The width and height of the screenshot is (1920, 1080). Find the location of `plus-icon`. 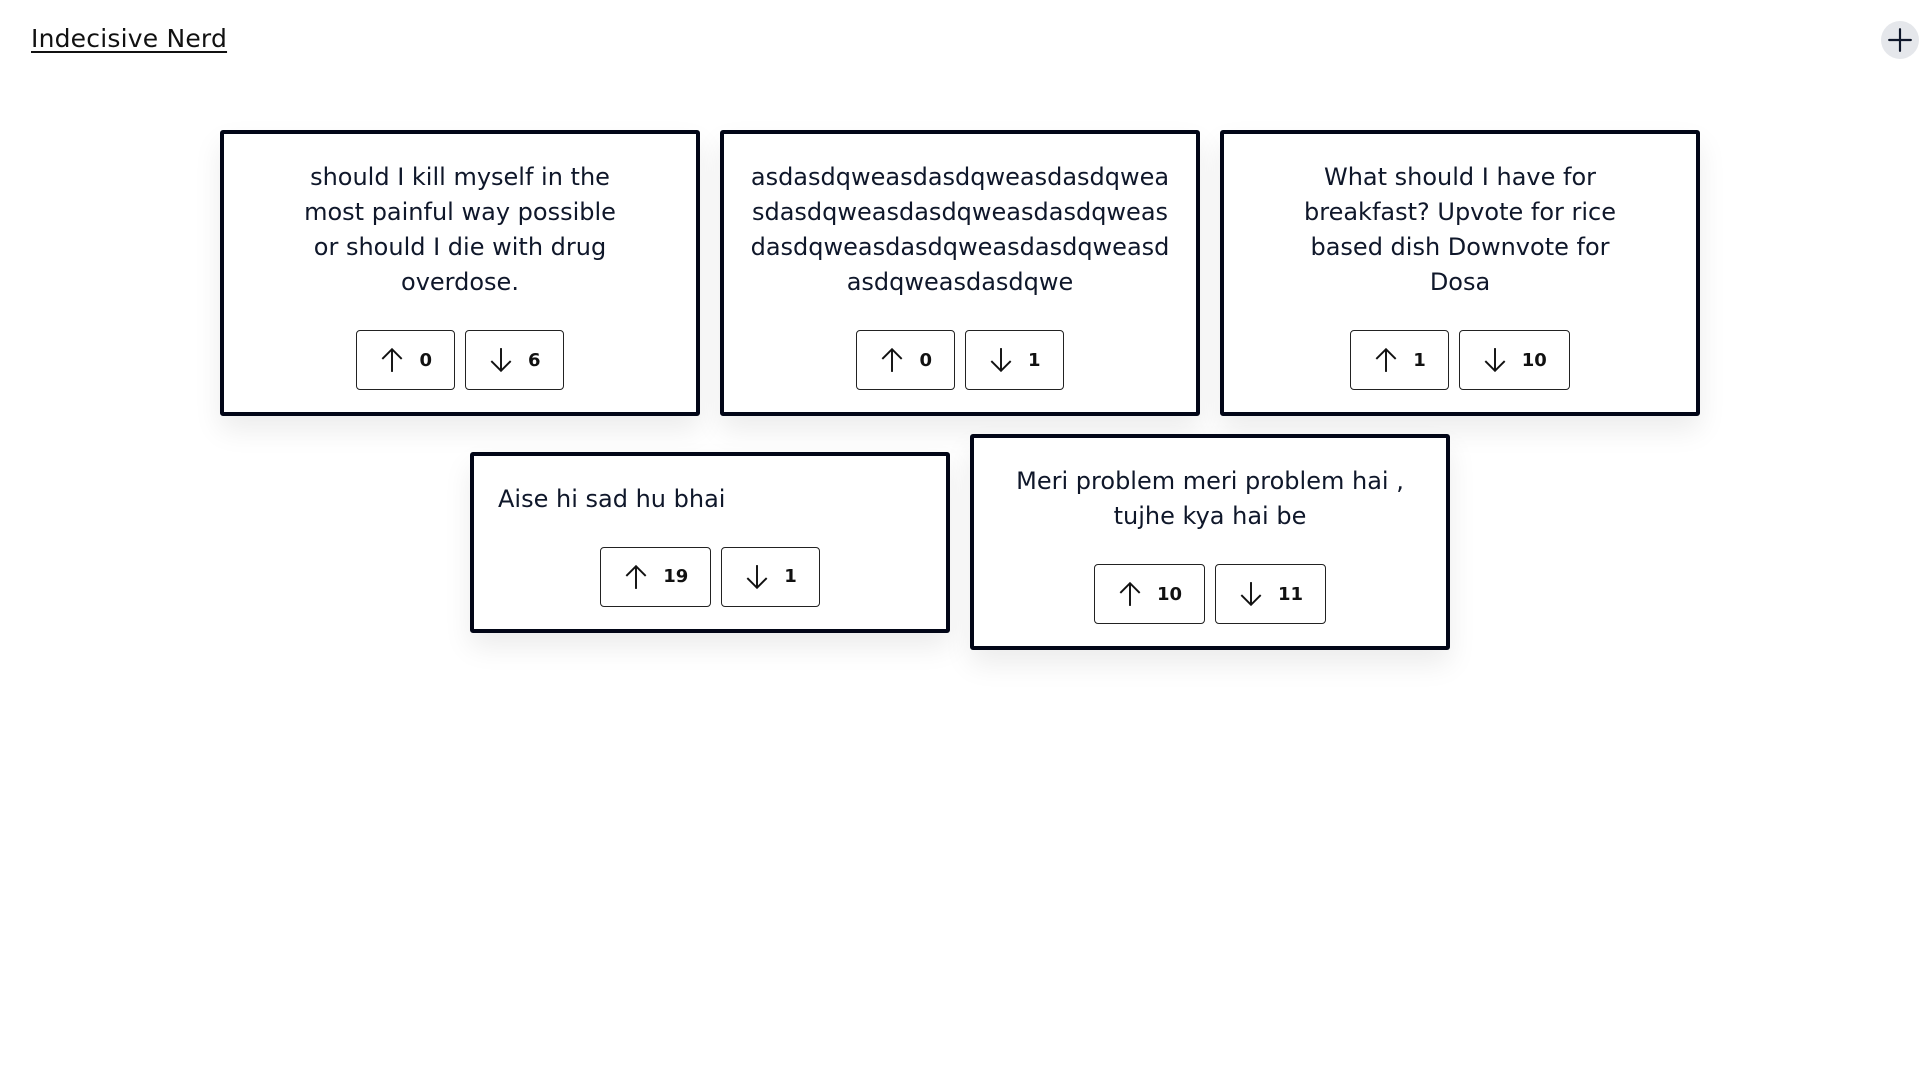

plus-icon is located at coordinates (1900, 40).